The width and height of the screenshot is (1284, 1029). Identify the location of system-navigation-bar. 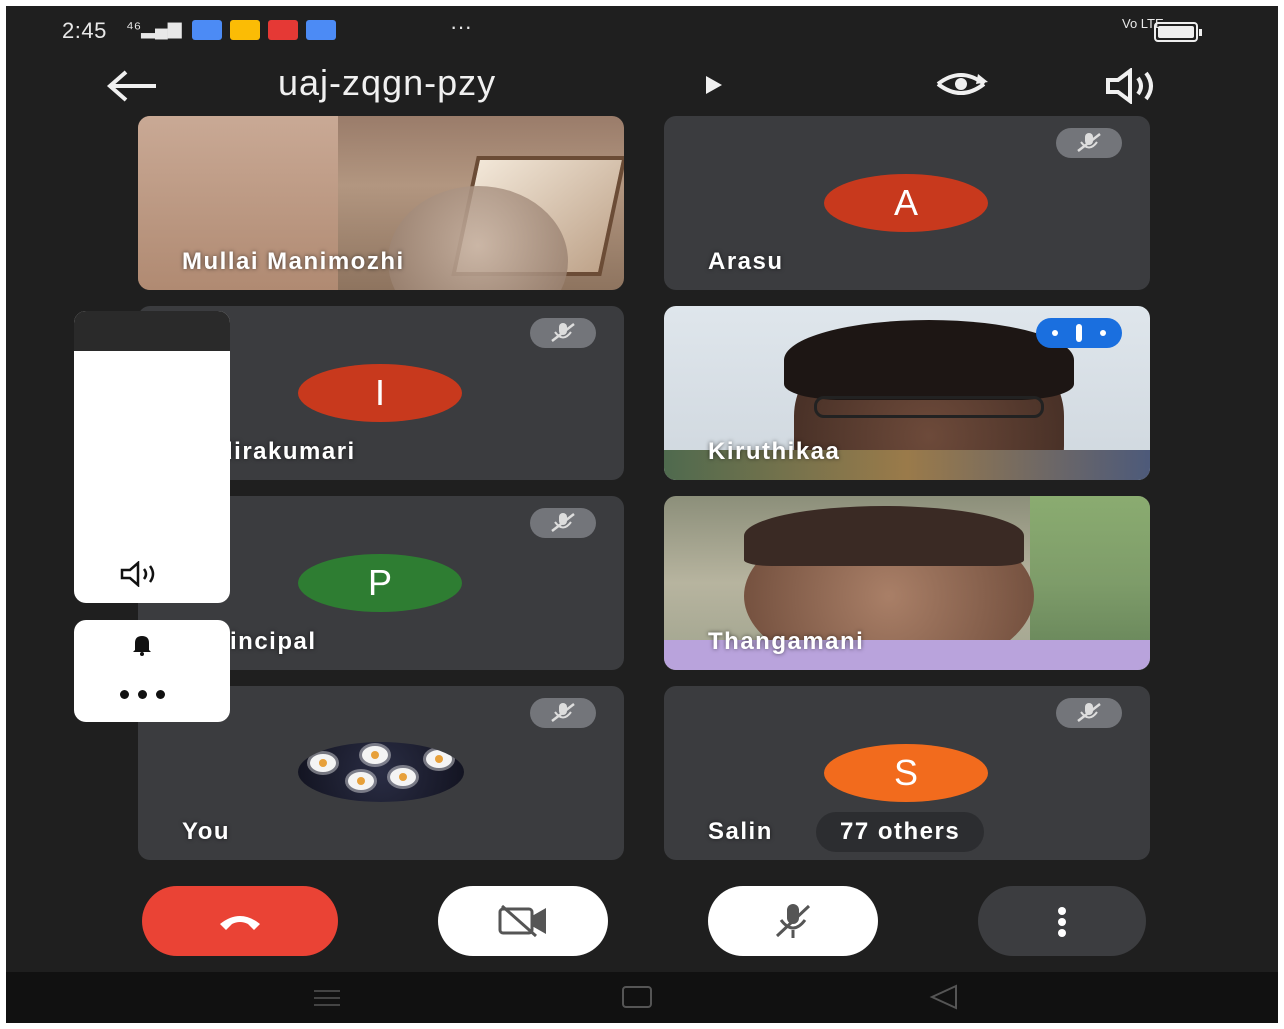
(642, 997).